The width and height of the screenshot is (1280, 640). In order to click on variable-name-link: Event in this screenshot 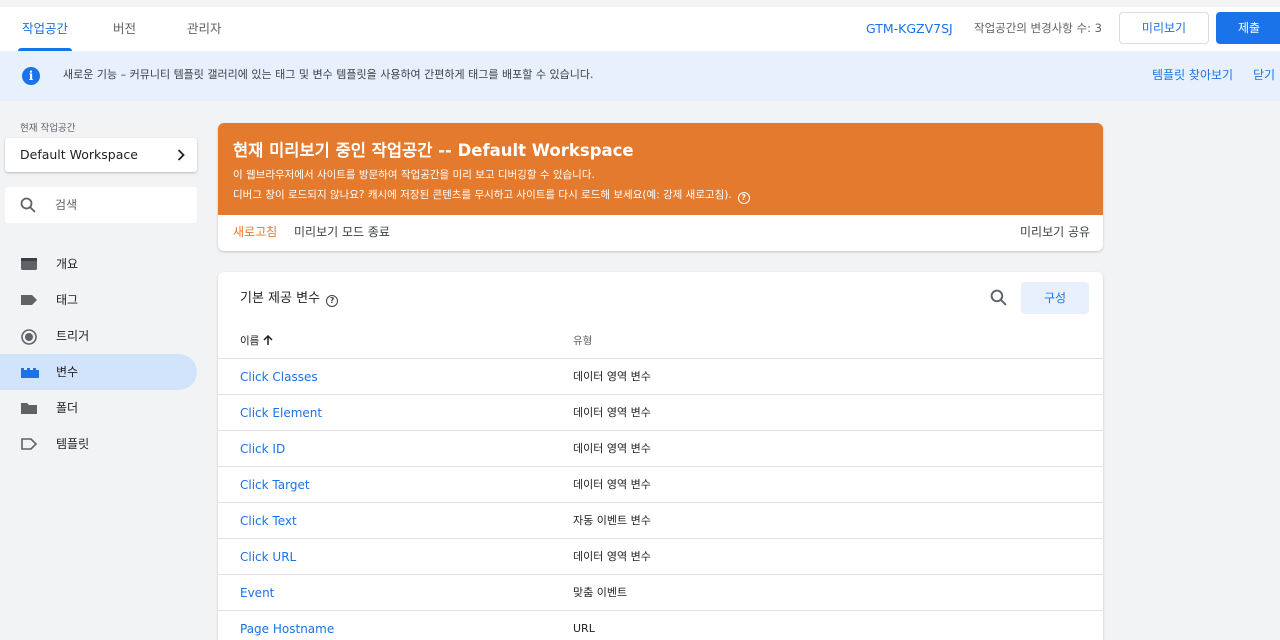, I will do `click(257, 593)`.